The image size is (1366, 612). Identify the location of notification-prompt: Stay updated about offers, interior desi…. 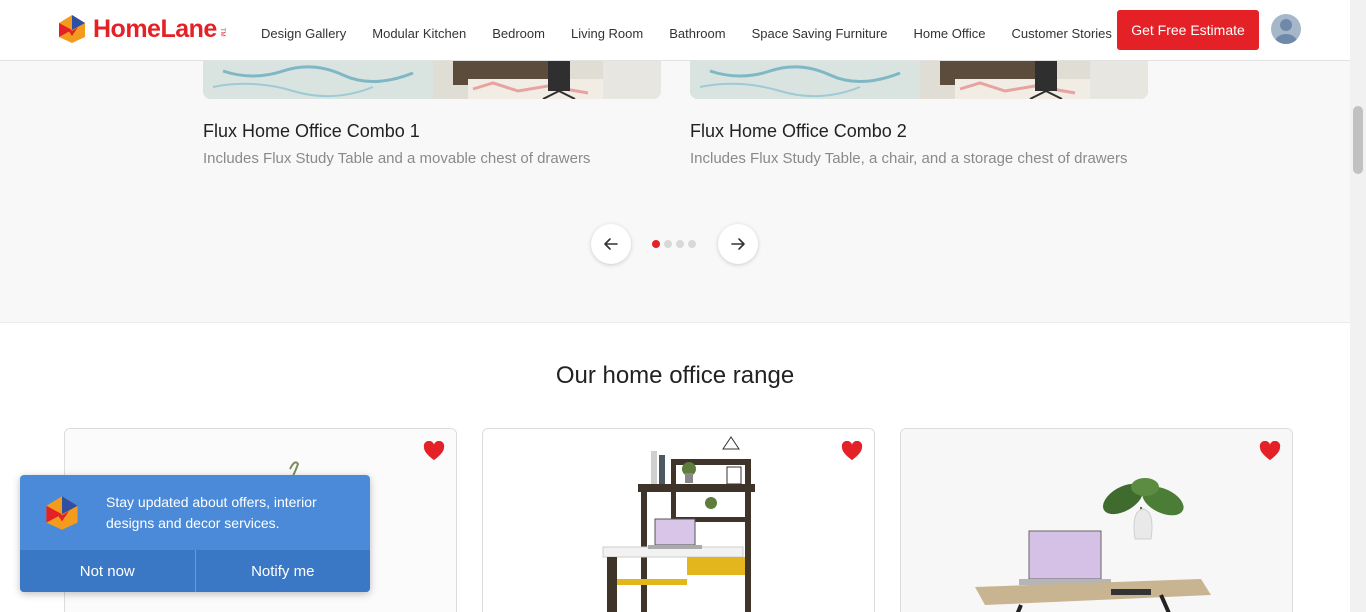
(195, 533).